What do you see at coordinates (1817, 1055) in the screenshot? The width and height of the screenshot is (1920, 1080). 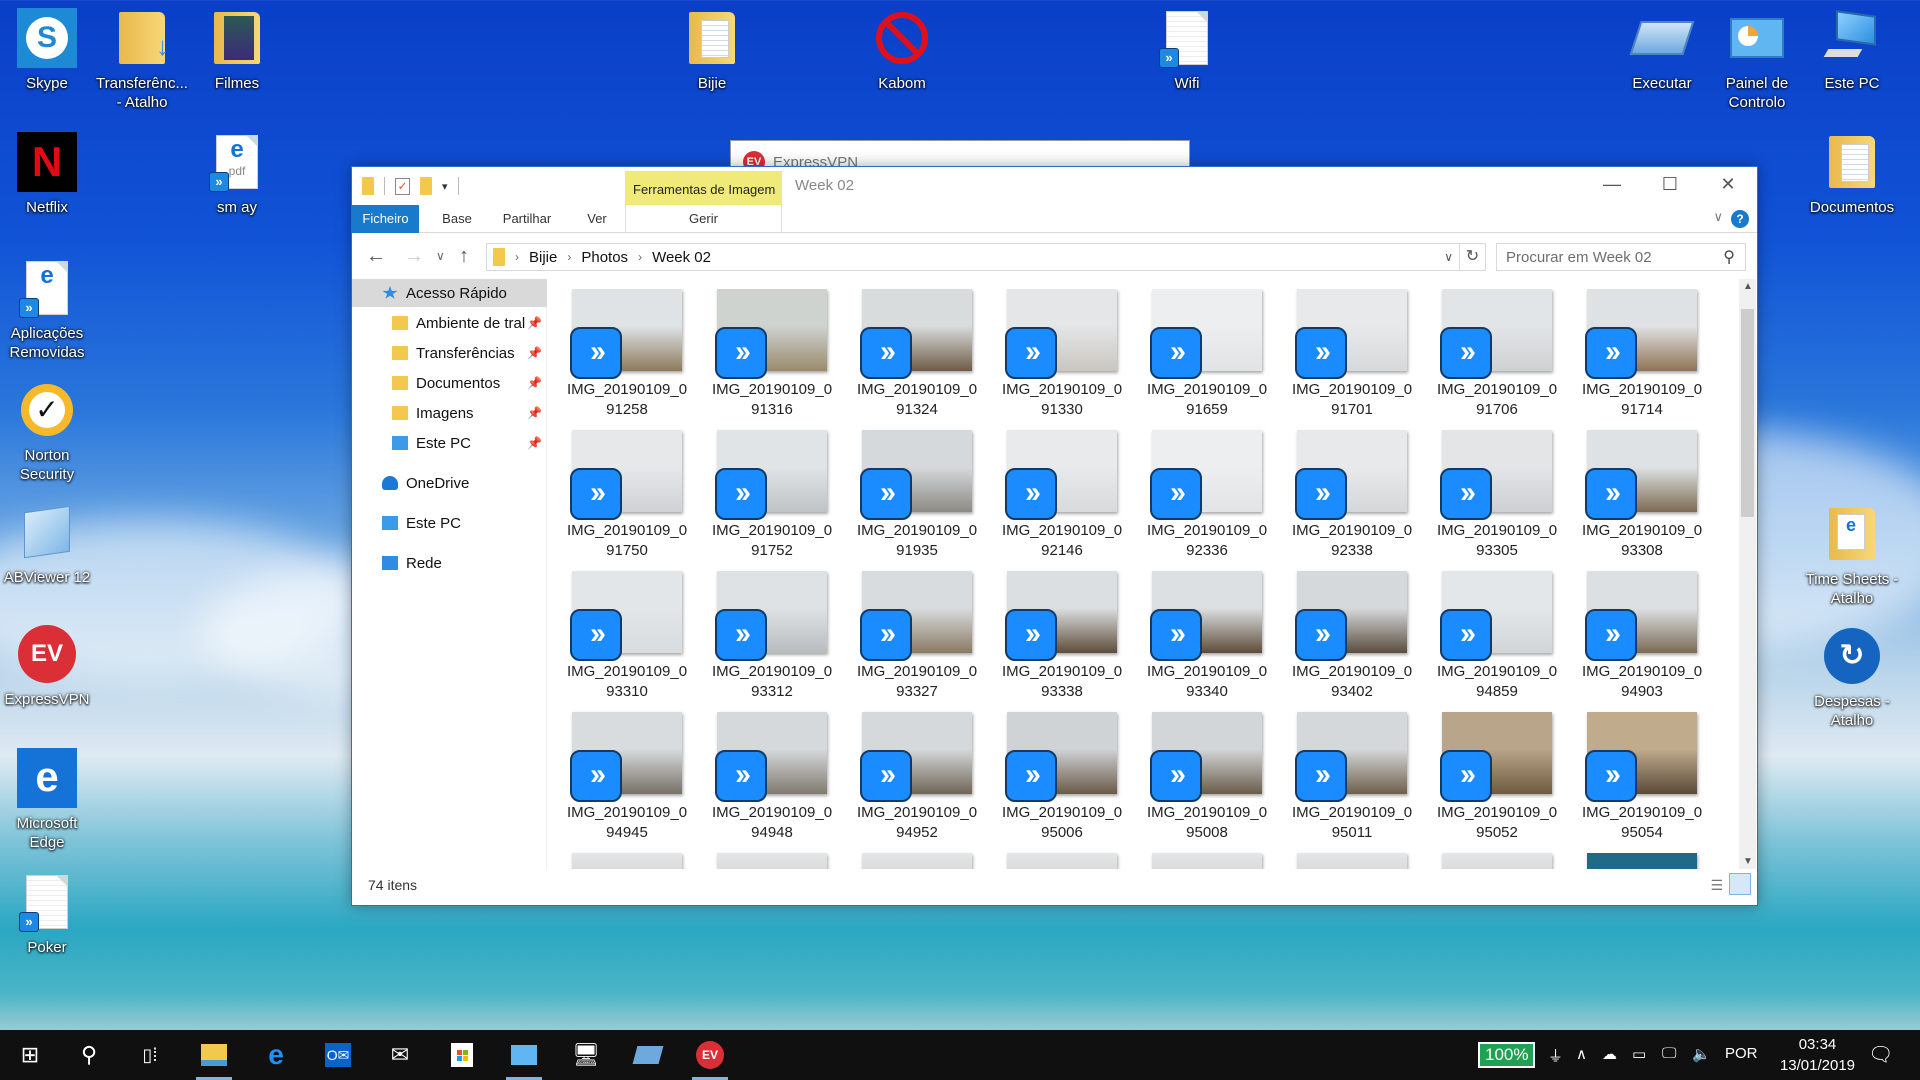 I see `clock: 03:34 13/01/2019` at bounding box center [1817, 1055].